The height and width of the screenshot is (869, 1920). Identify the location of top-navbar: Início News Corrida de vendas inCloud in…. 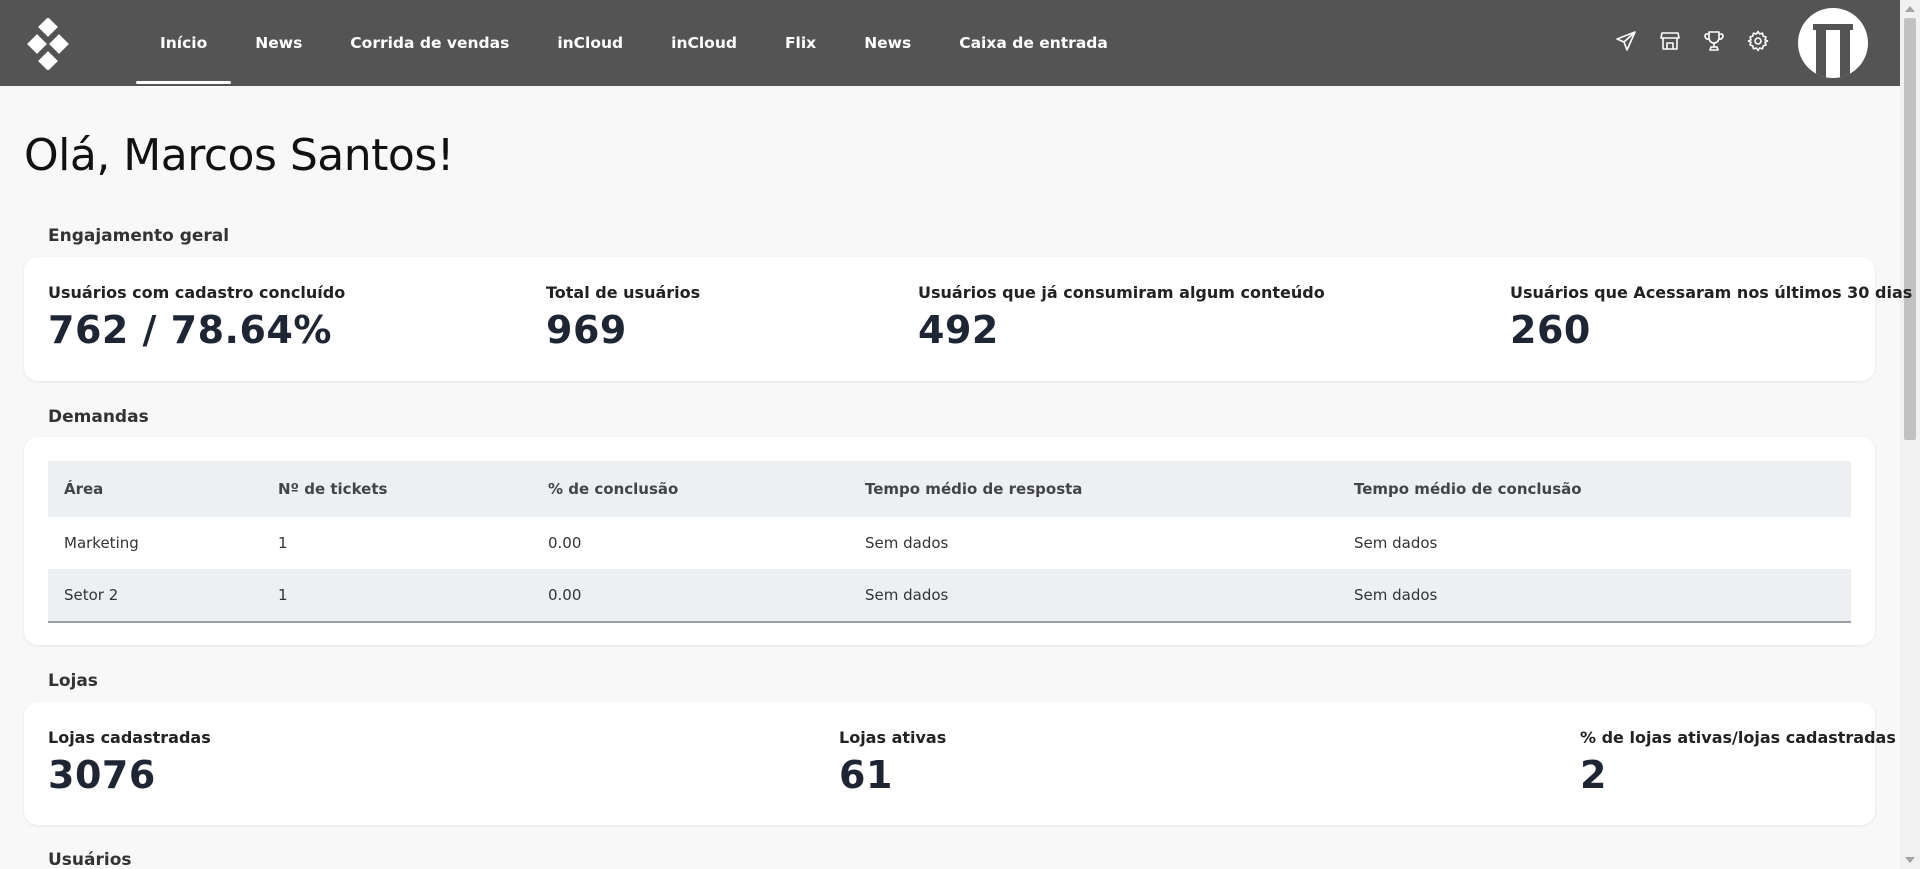
(950, 43).